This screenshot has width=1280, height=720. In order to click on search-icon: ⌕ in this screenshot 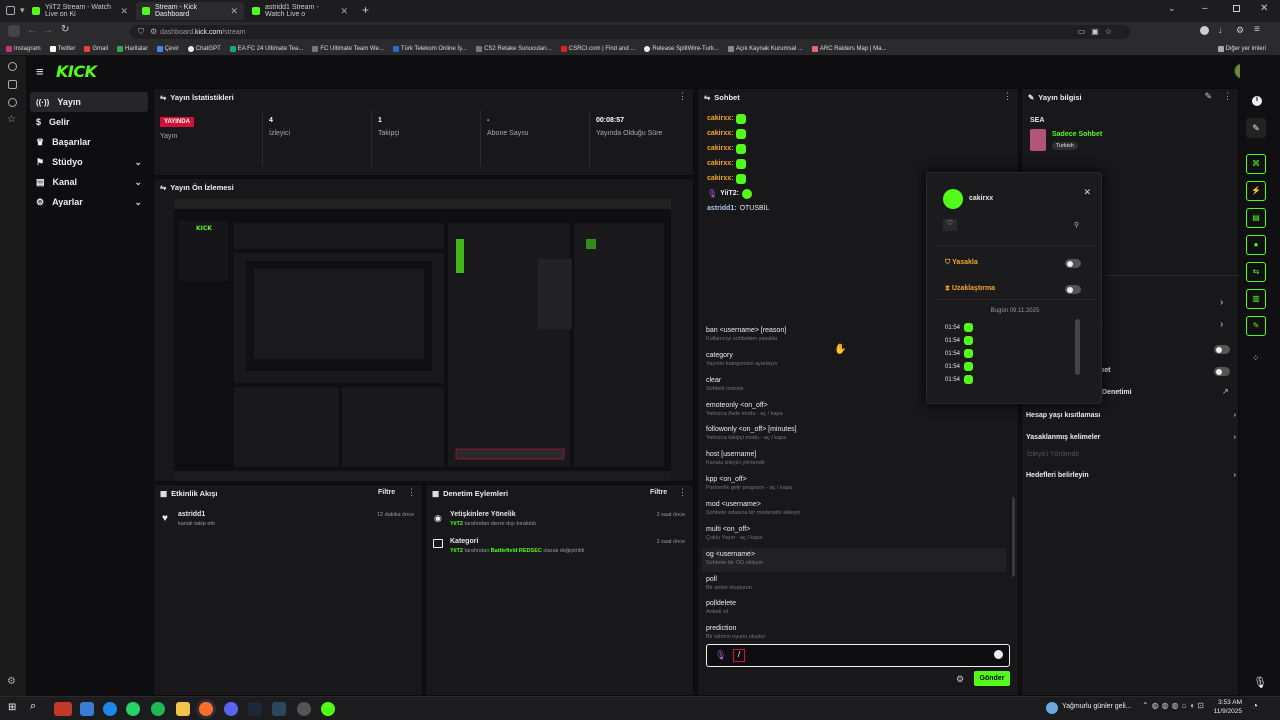, I will do `click(33, 706)`.